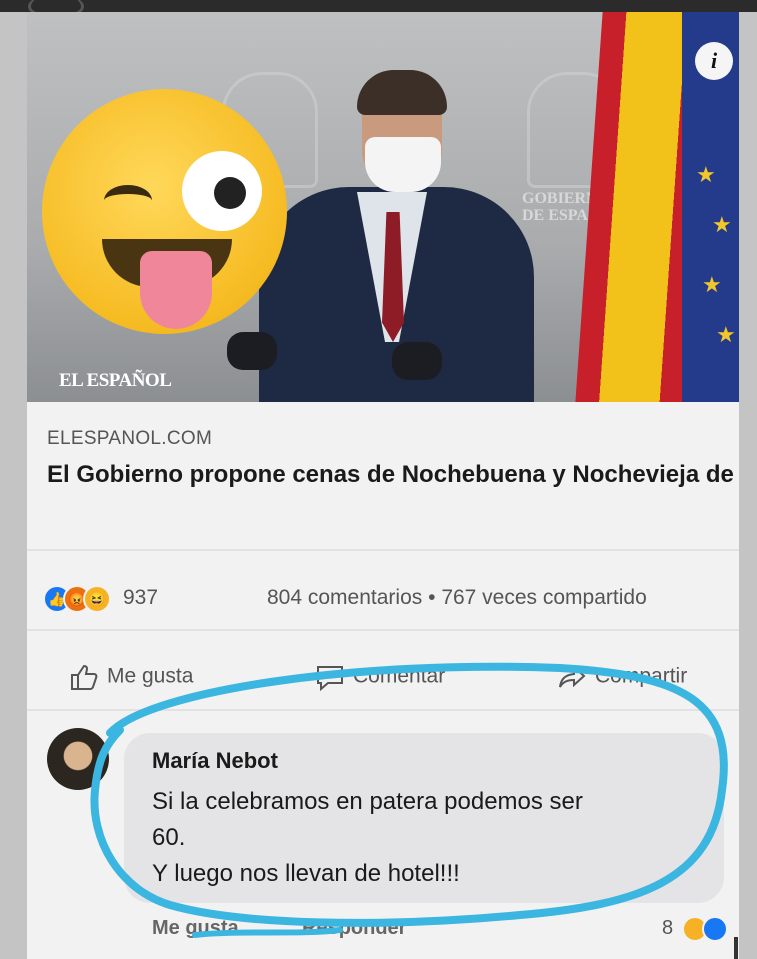 The image size is (757, 959). Describe the element at coordinates (399, 676) in the screenshot. I see `comment-label: Comentar` at that location.